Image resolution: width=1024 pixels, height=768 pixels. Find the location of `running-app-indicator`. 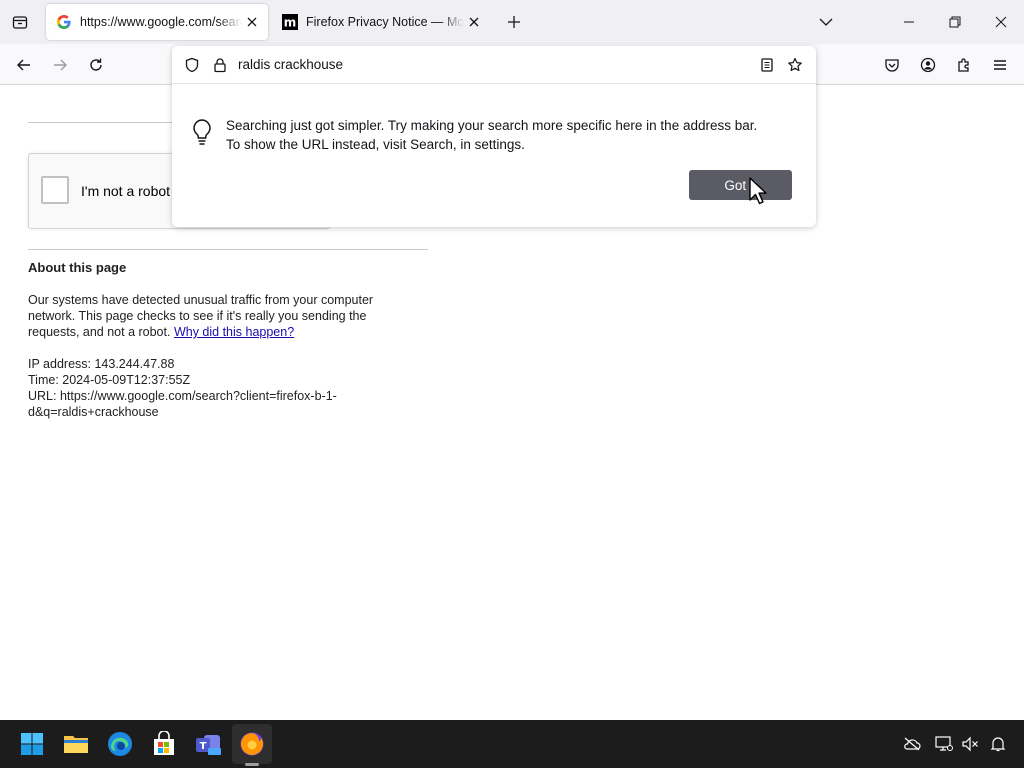

running-app-indicator is located at coordinates (252, 764).